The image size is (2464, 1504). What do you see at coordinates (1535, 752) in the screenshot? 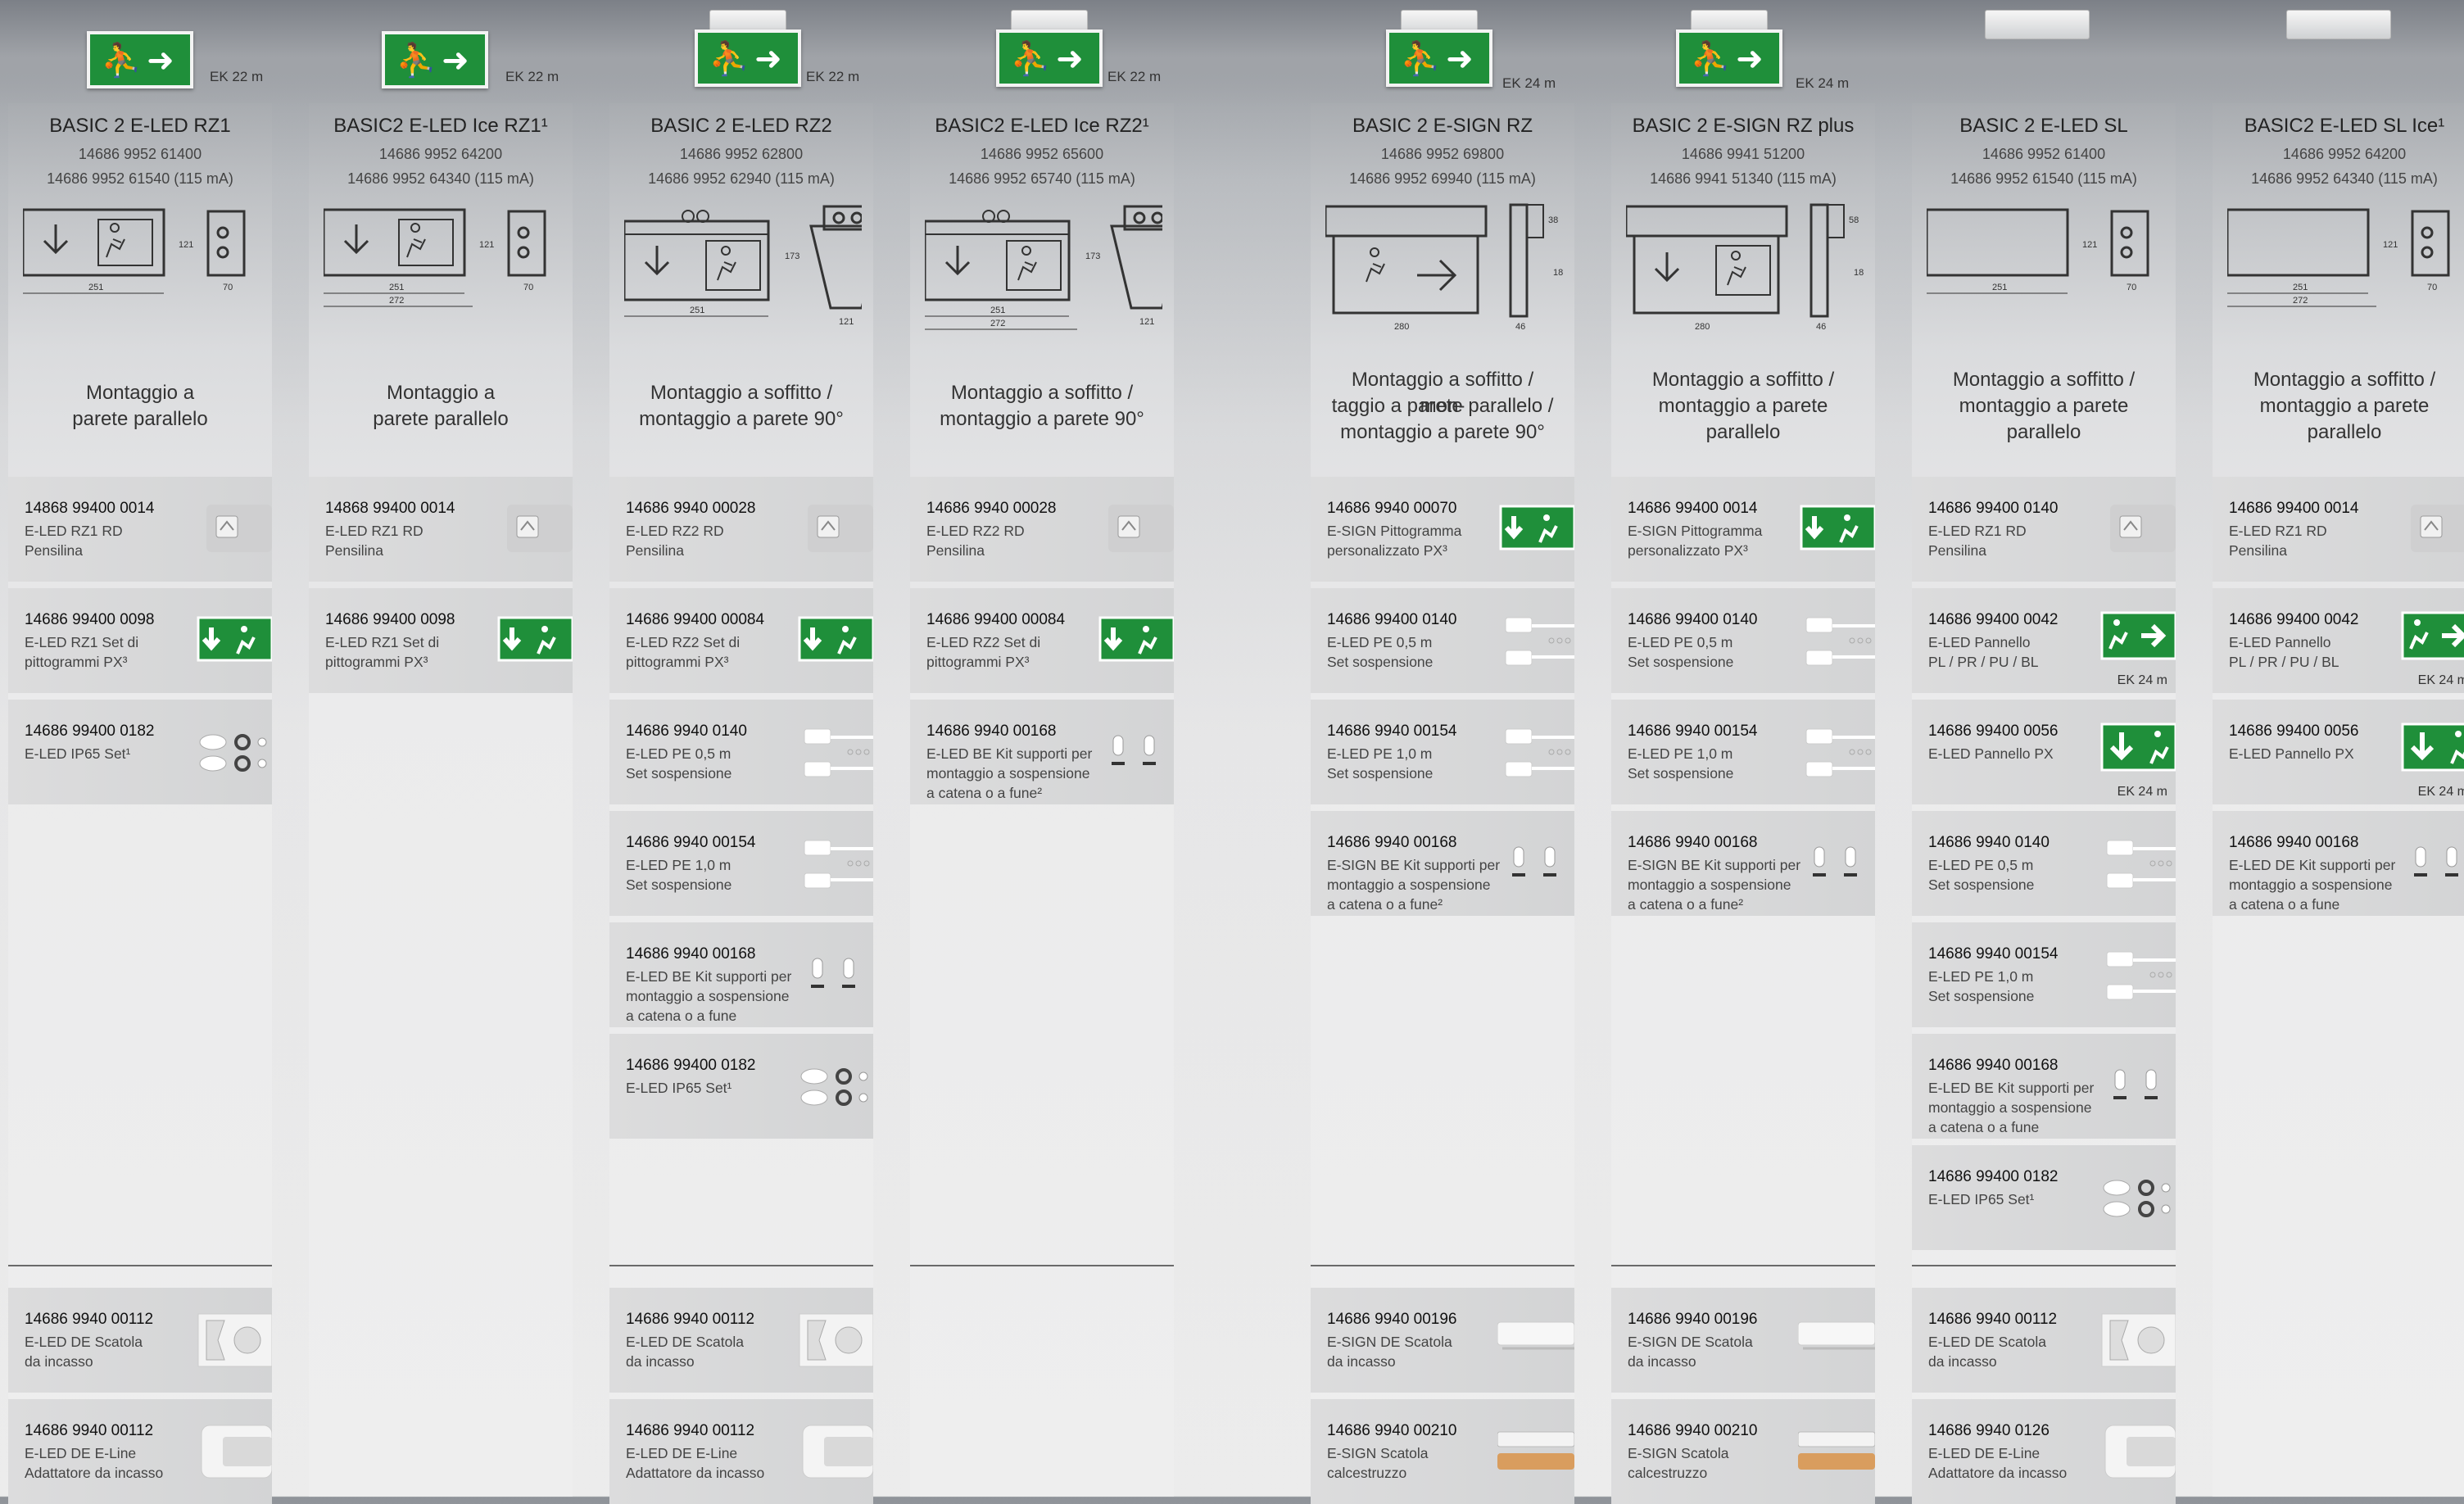
I see `suspension-icon` at bounding box center [1535, 752].